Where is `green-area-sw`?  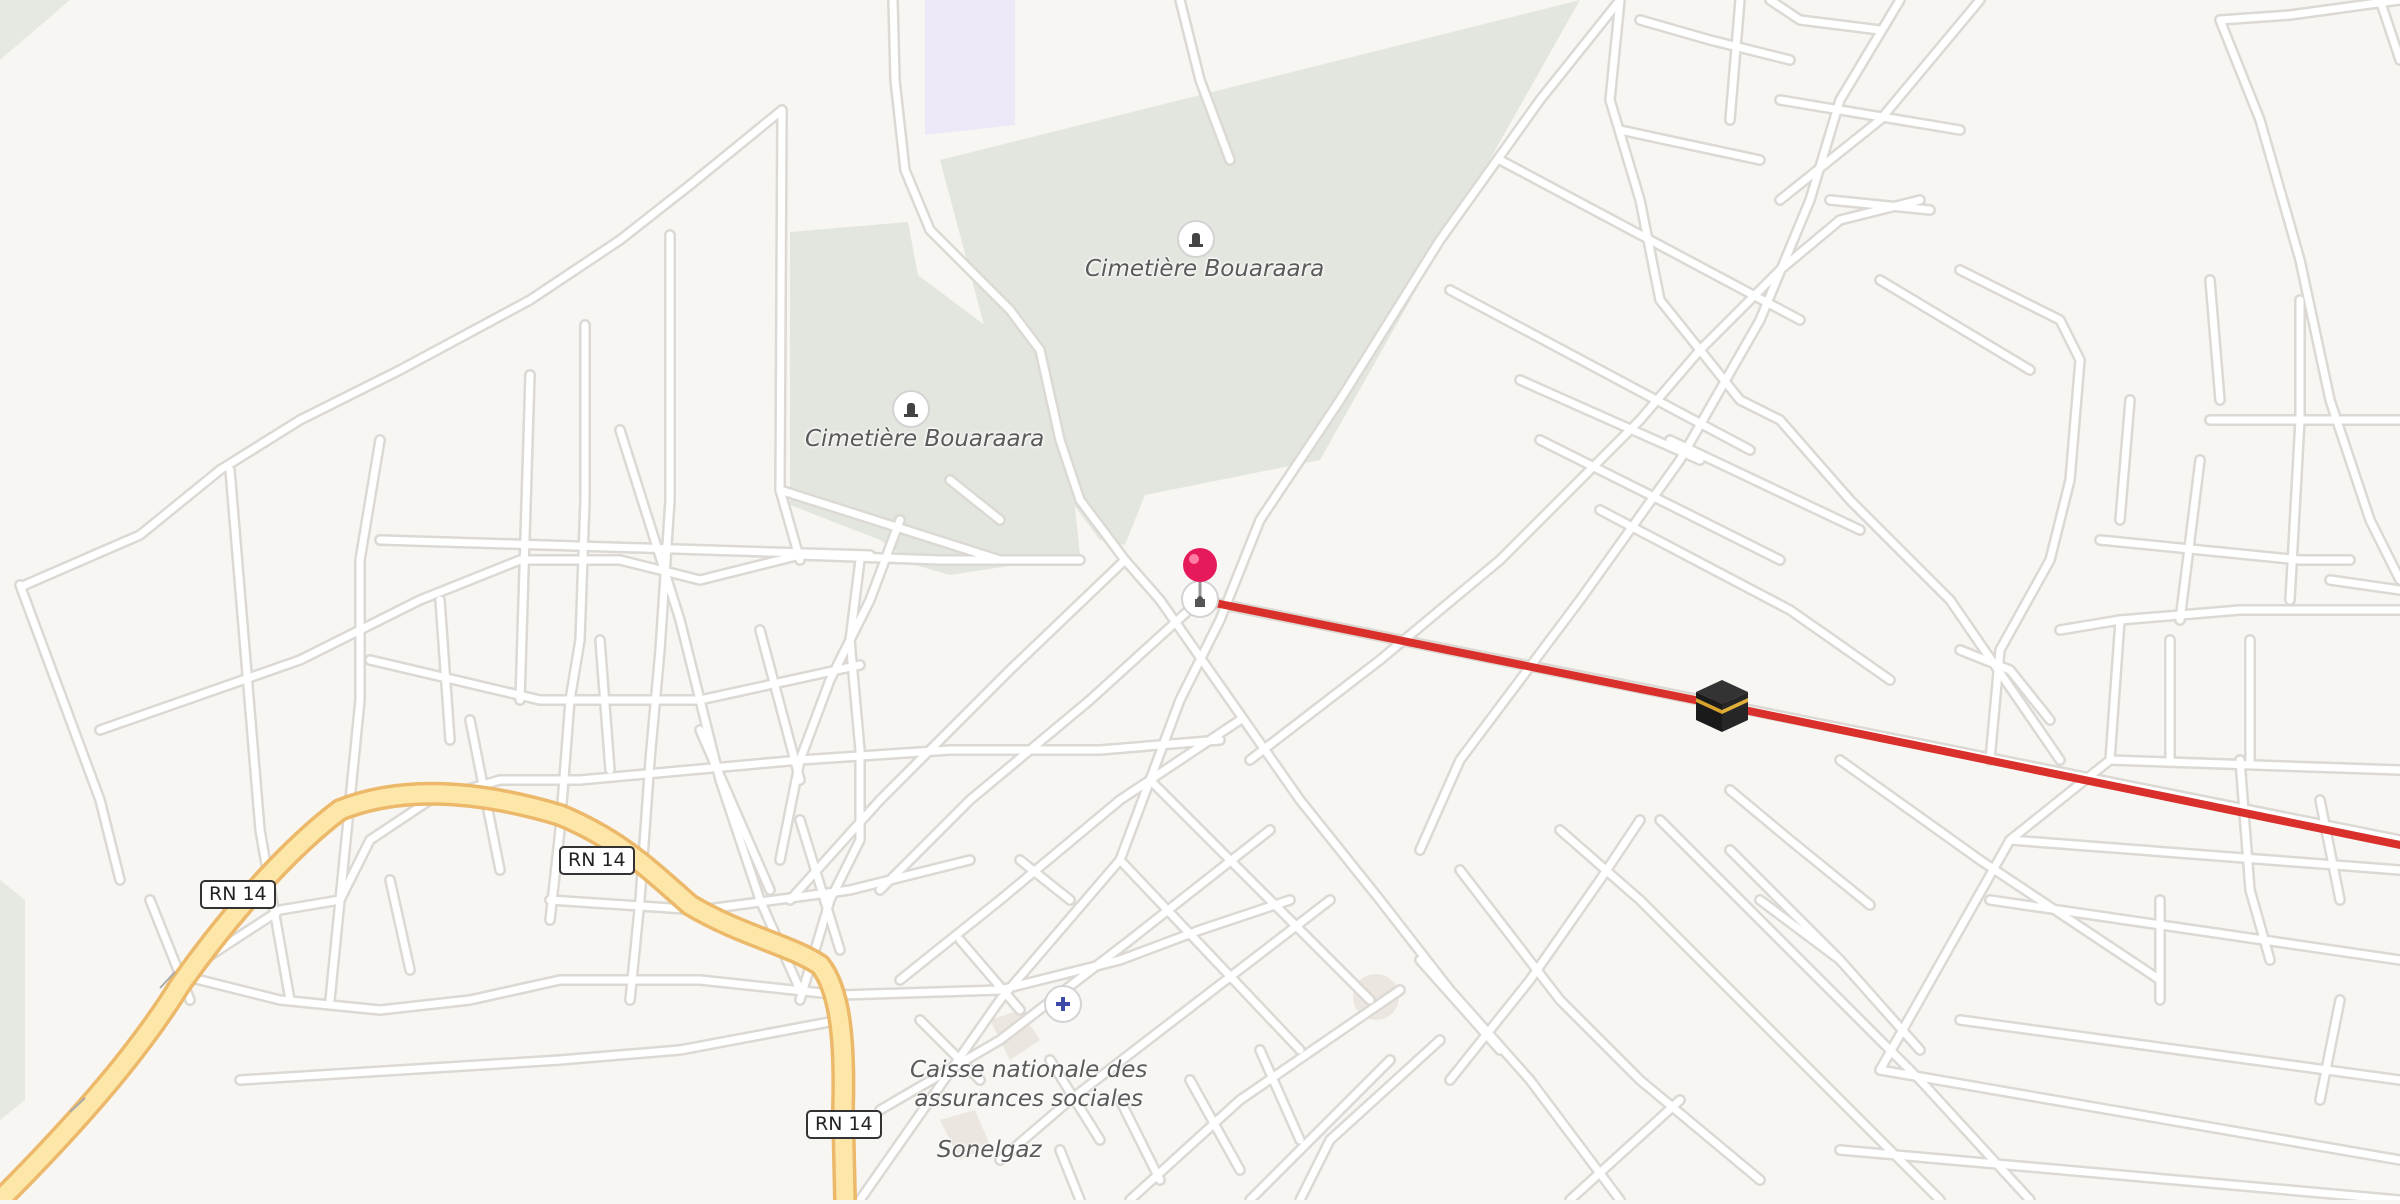
green-area-sw is located at coordinates (12, 1000).